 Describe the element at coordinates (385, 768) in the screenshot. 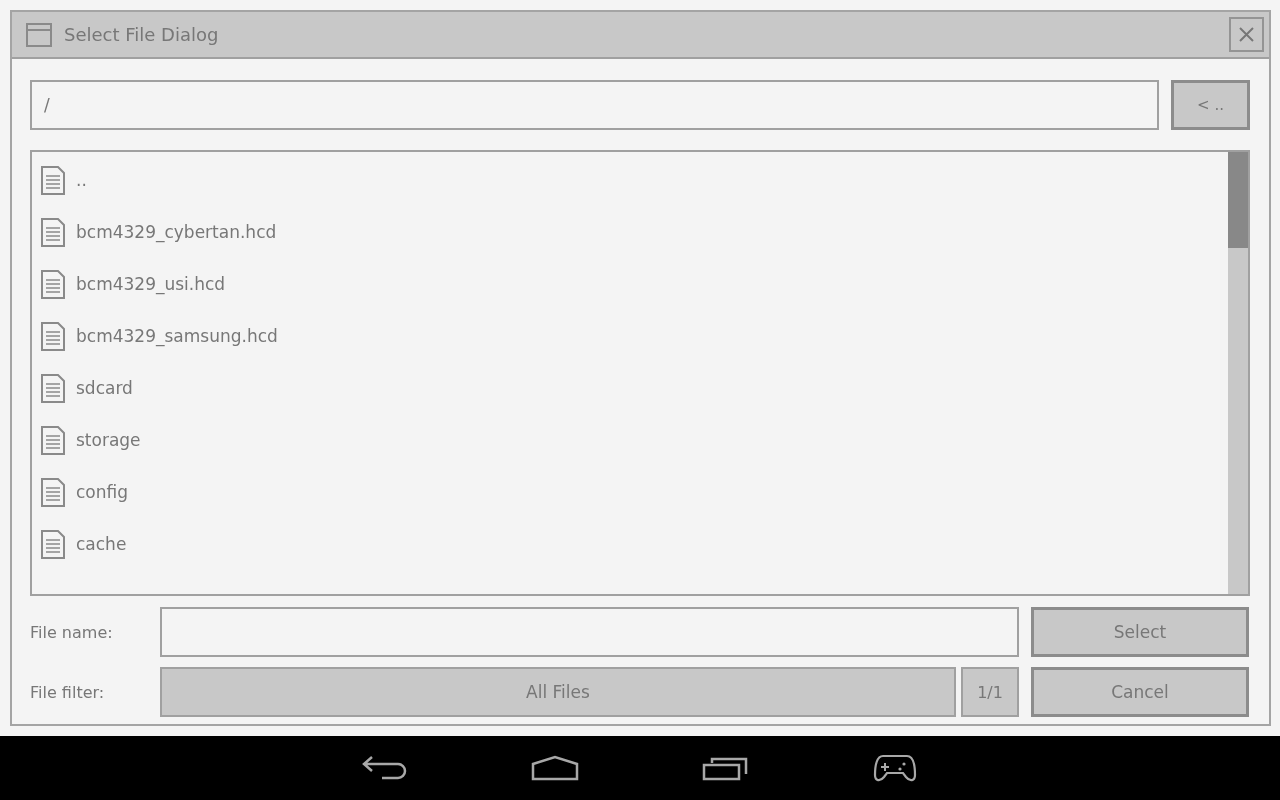

I see `back-icon` at that location.